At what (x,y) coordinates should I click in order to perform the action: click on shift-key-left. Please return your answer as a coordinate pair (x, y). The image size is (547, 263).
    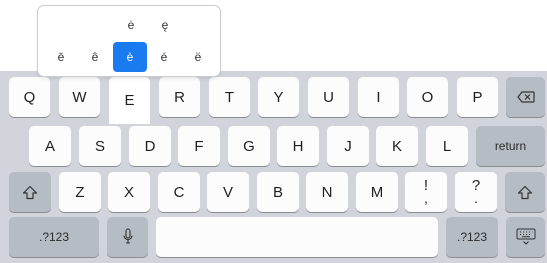
    Looking at the image, I should click on (30, 192).